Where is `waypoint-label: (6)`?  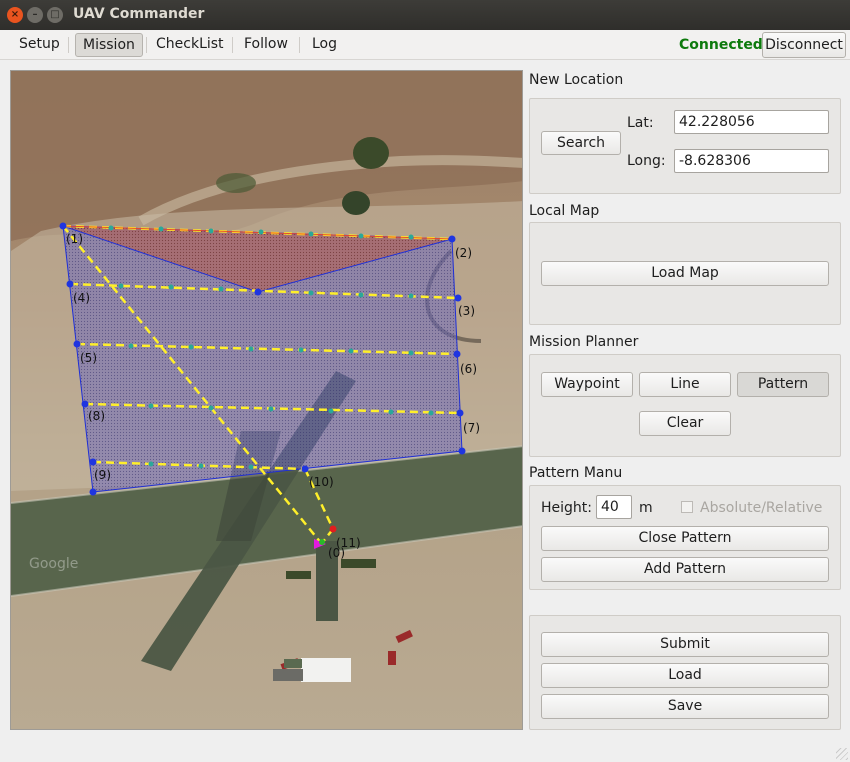 waypoint-label: (6) is located at coordinates (468, 369).